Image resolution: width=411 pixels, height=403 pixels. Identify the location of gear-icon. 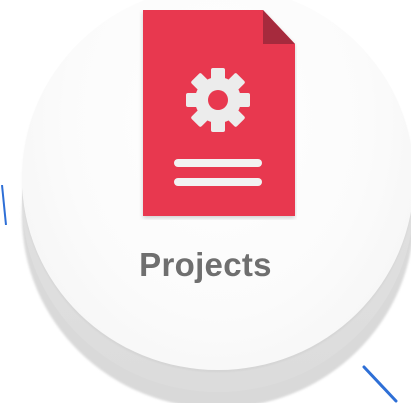
(218, 100).